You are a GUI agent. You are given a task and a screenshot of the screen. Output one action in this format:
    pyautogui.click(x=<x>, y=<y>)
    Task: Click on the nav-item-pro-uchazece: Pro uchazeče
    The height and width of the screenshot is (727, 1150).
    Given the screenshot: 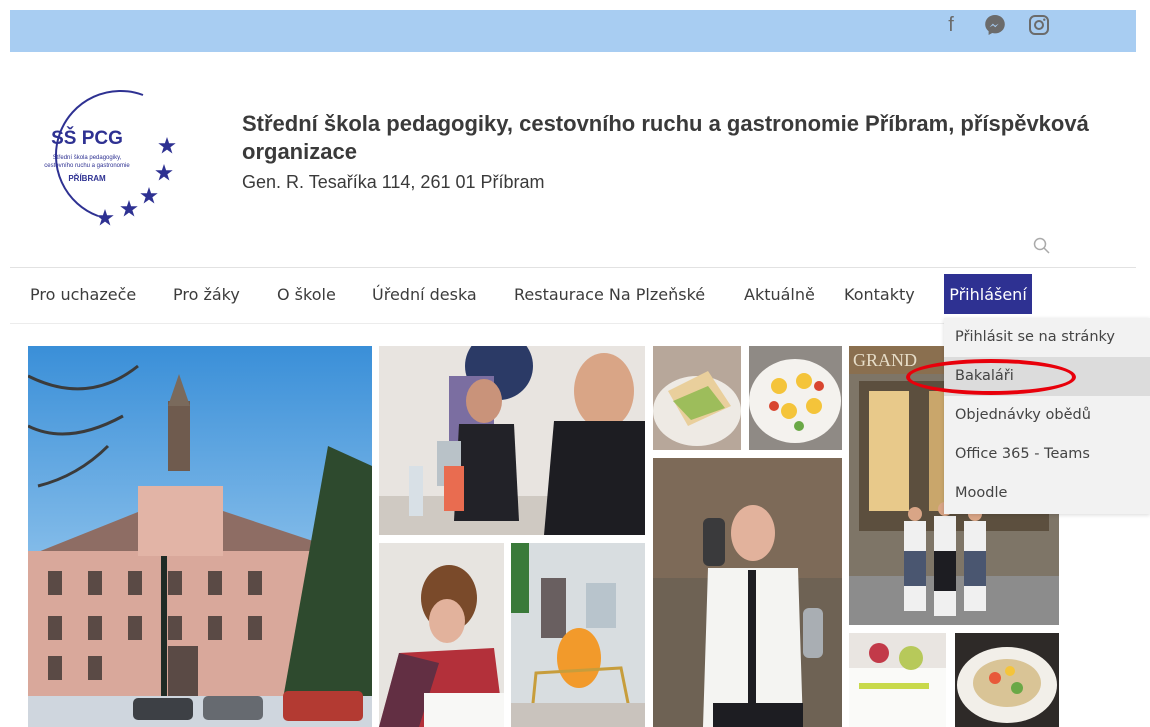 What is the action you would take?
    pyautogui.click(x=83, y=294)
    